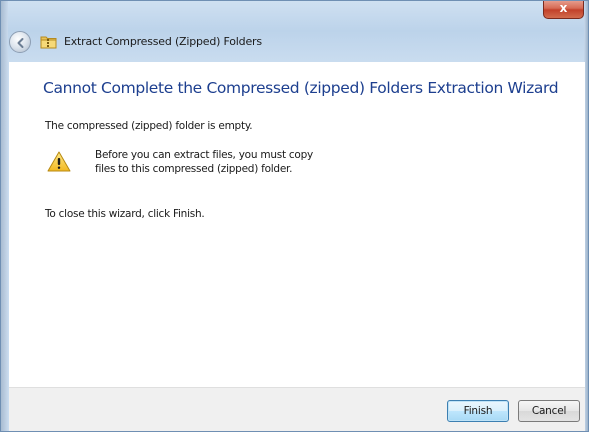  What do you see at coordinates (297, 409) in the screenshot?
I see `wizard-footer: Finish Cancel` at bounding box center [297, 409].